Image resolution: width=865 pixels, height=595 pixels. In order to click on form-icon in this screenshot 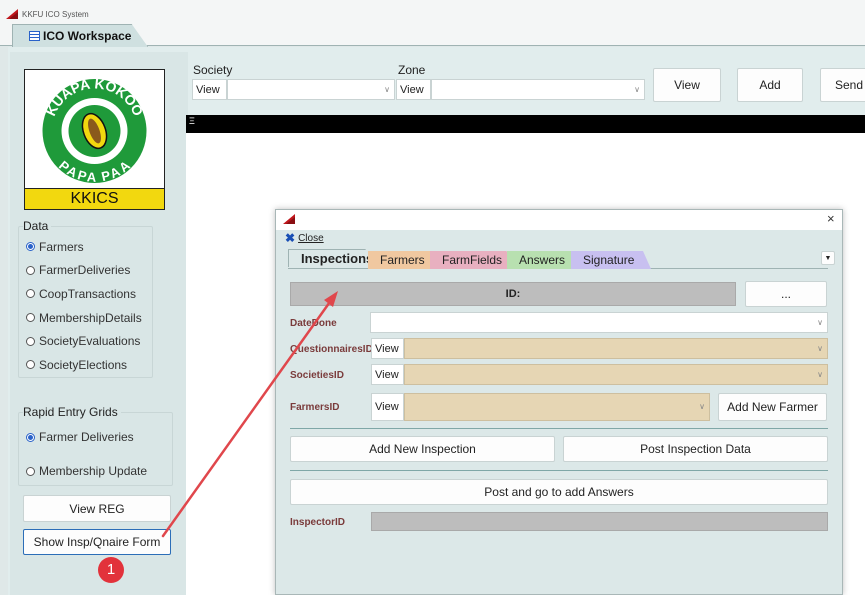, I will do `click(34, 36)`.